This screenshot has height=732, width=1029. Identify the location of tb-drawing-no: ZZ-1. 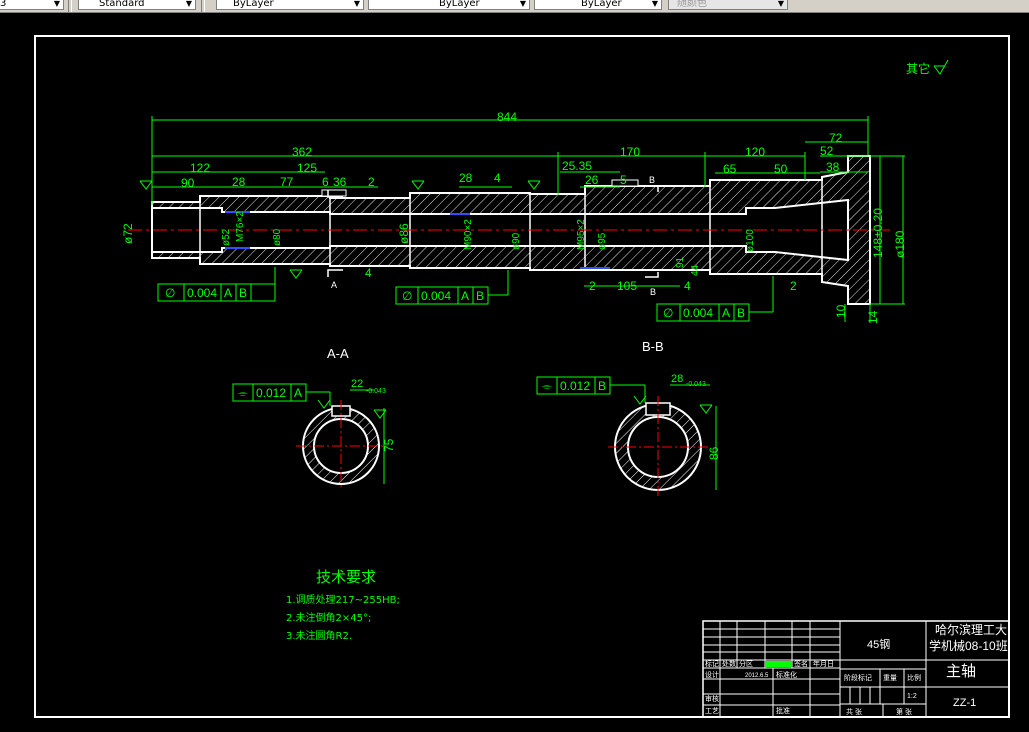
(964, 703).